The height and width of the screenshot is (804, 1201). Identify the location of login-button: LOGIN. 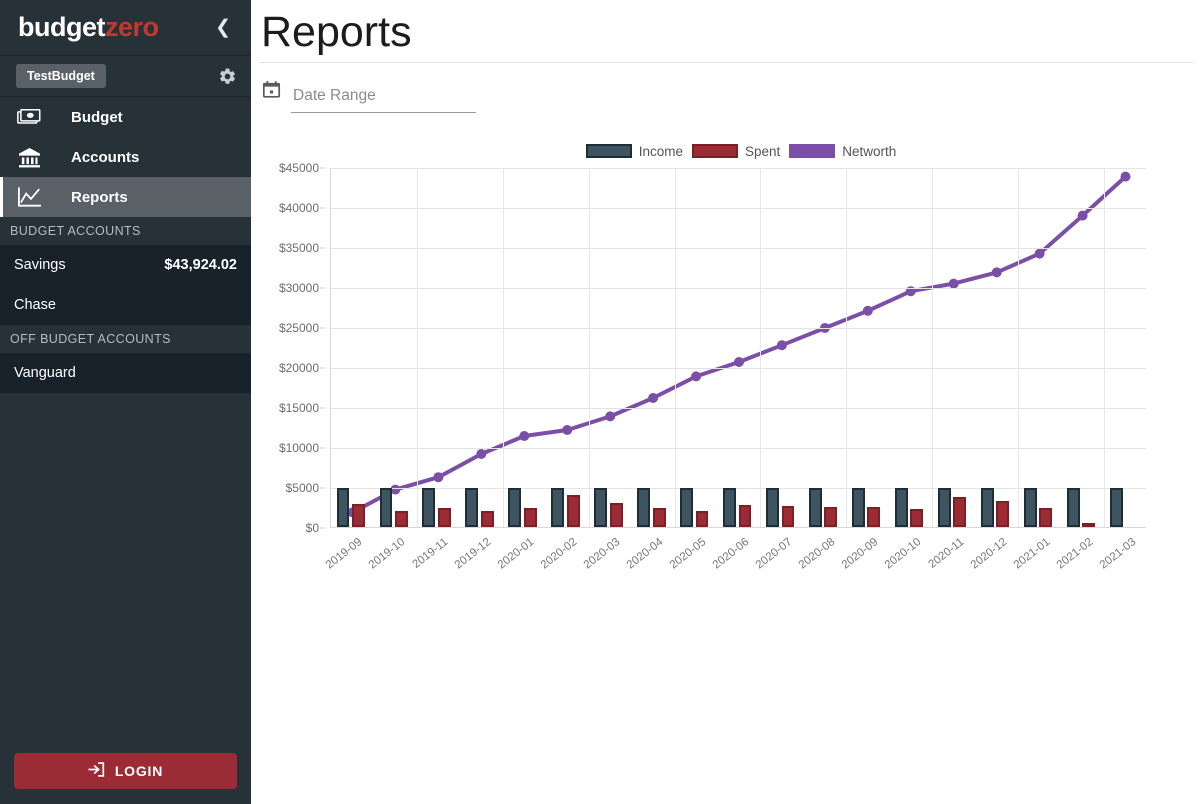
(125, 771).